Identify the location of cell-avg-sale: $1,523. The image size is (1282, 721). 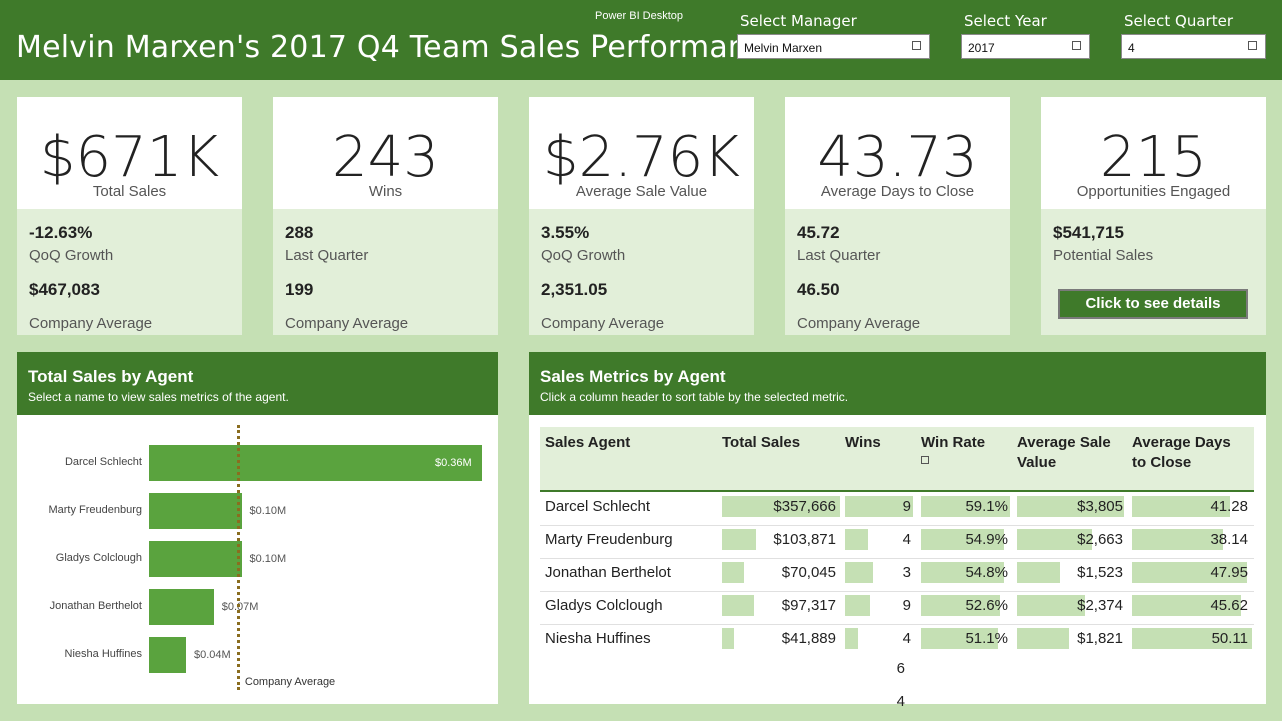
(1100, 572).